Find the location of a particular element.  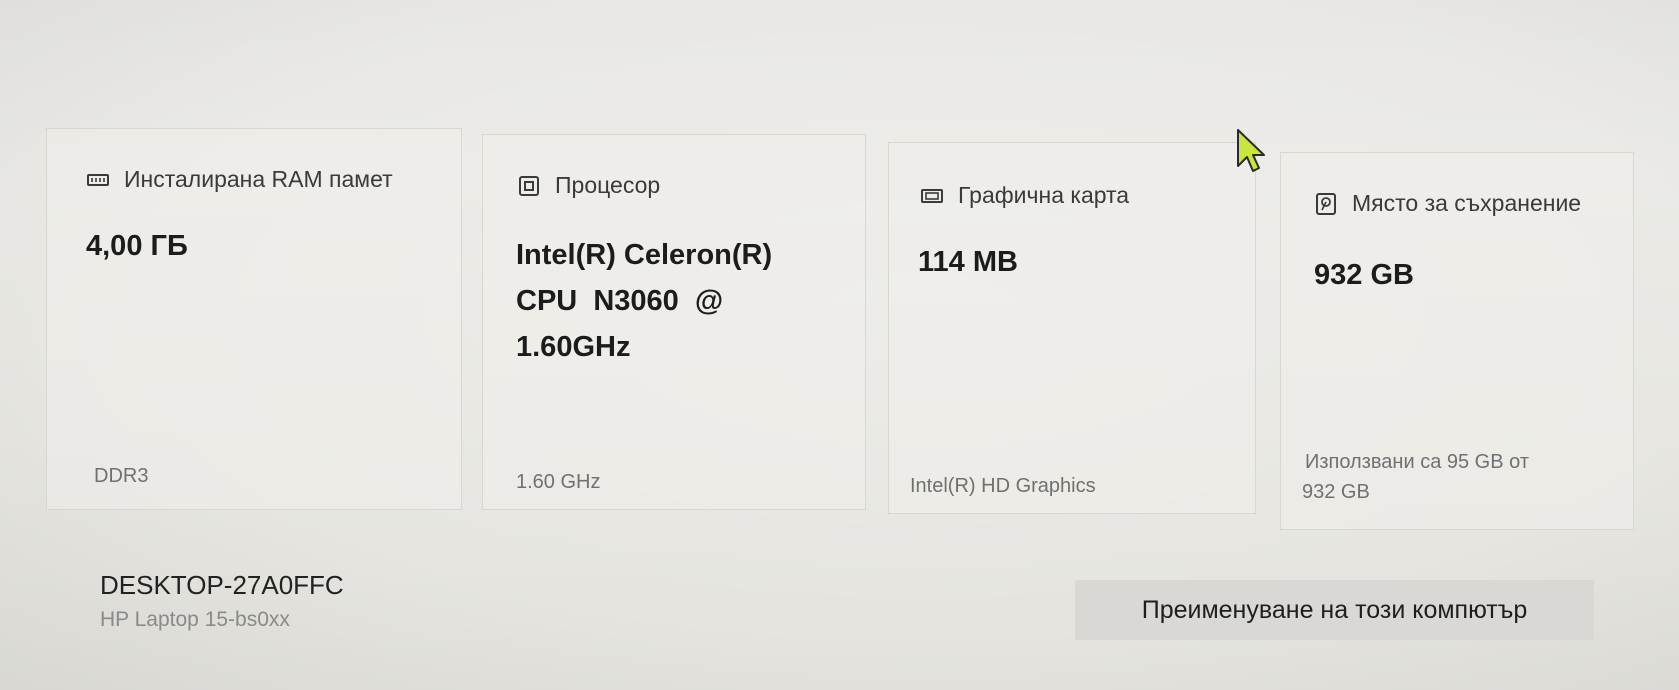

graphics-card-icon is located at coordinates (932, 196).